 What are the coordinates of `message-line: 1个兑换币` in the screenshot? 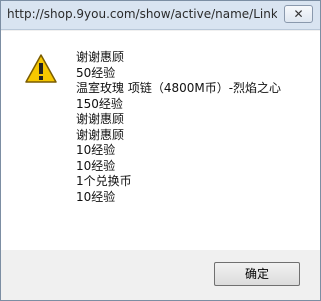 It's located at (104, 181).